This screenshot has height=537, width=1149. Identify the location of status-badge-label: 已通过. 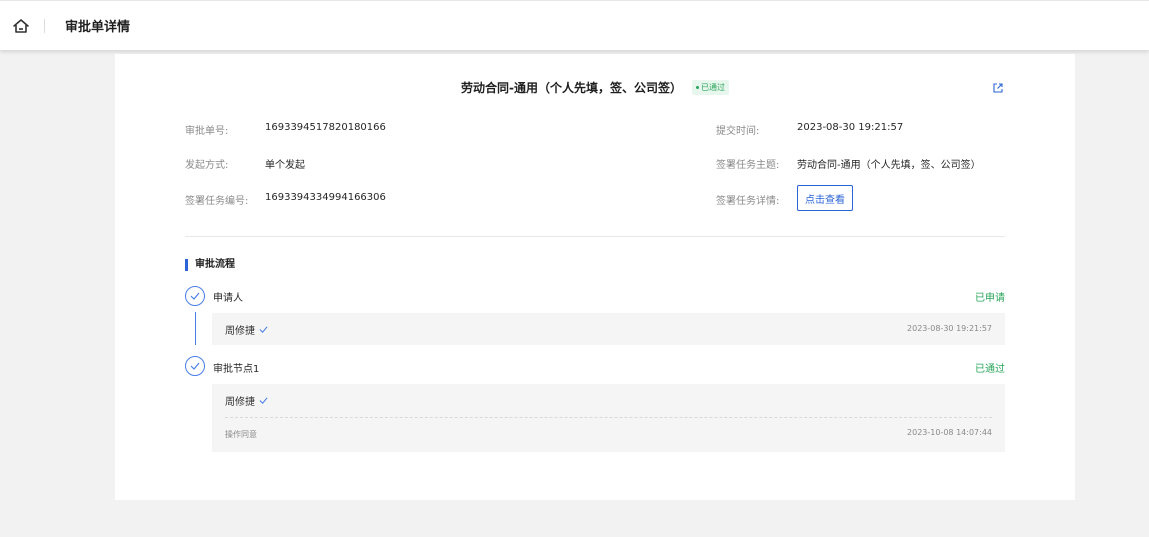
(712, 87).